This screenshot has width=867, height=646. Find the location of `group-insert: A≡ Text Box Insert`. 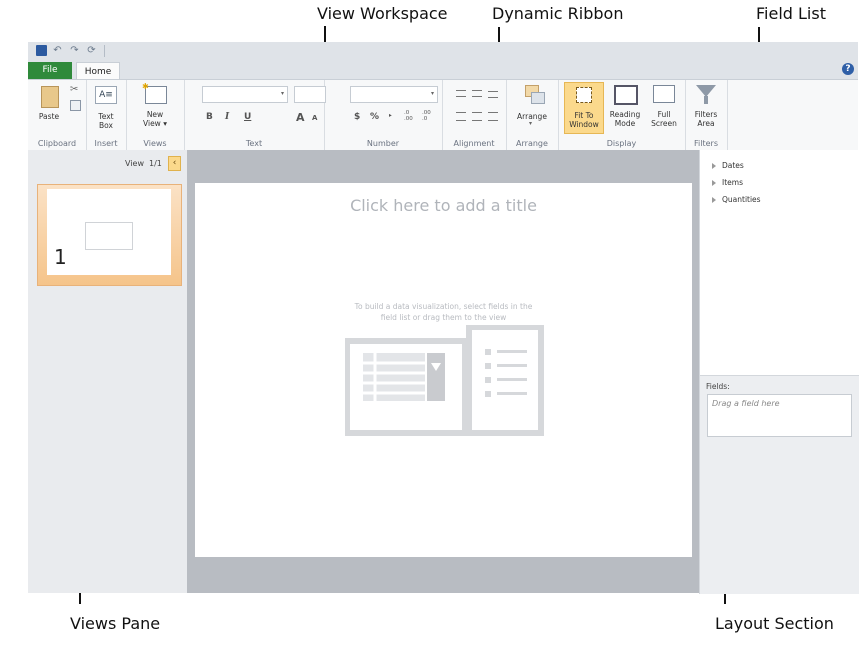

group-insert: A≡ Text Box Insert is located at coordinates (106, 115).